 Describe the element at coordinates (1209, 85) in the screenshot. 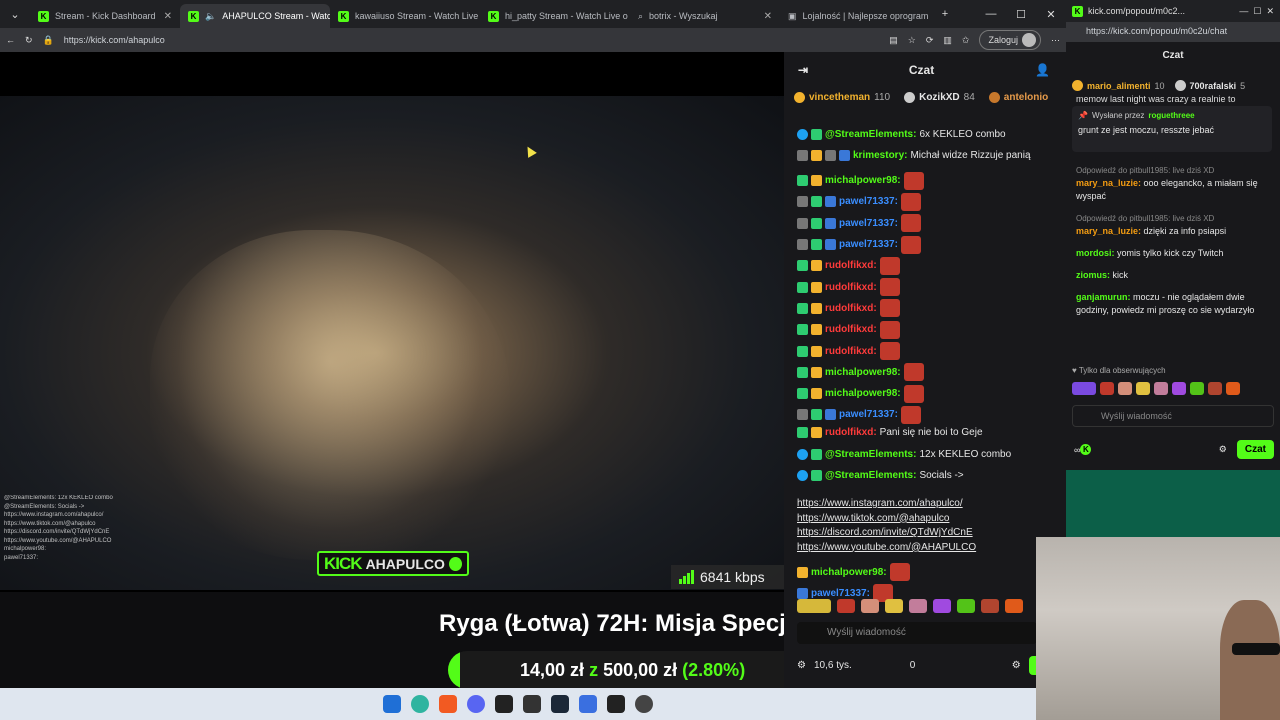

I see `gifter-item: 700rafalski 5` at that location.